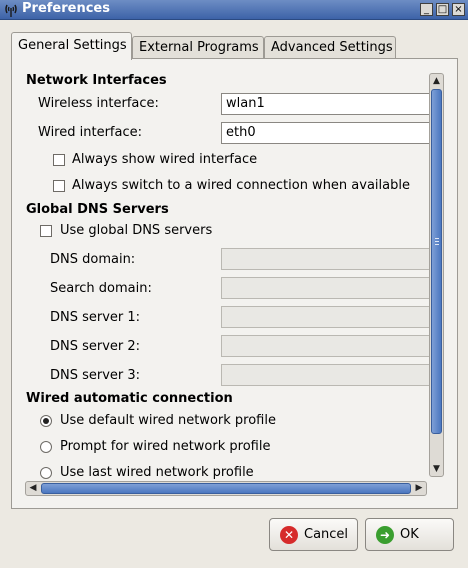 The image size is (468, 568). I want to click on tab-label: External Programs, so click(199, 47).